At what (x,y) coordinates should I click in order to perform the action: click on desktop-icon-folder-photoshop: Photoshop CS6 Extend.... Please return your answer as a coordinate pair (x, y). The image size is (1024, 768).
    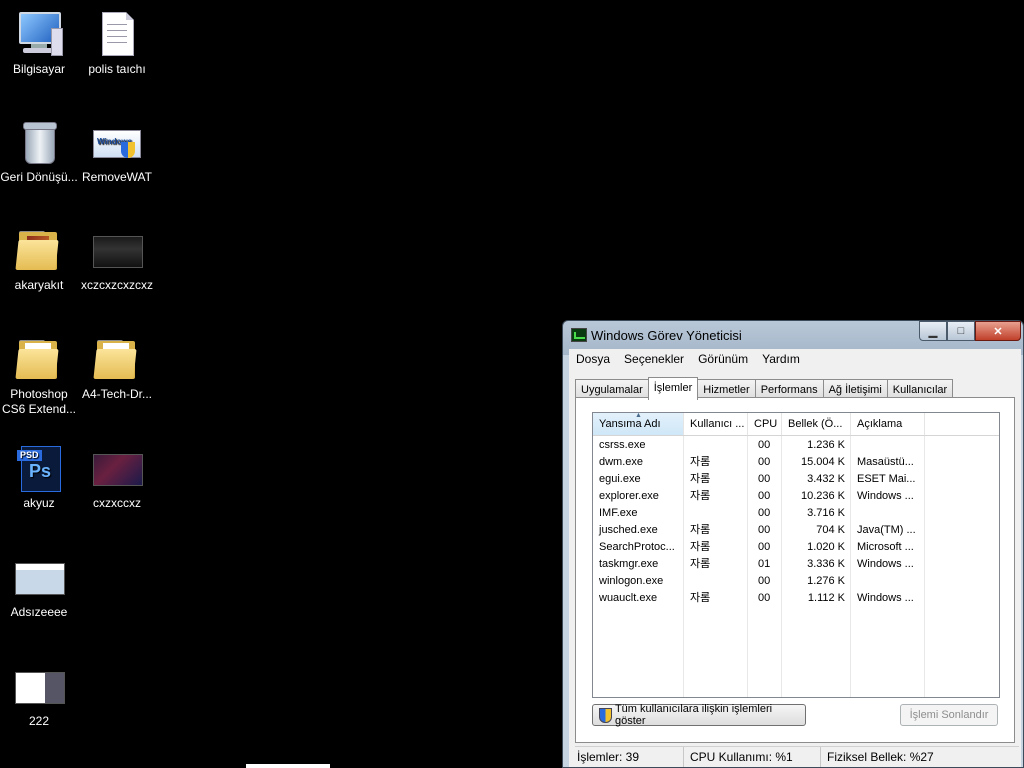
    Looking at the image, I should click on (39, 376).